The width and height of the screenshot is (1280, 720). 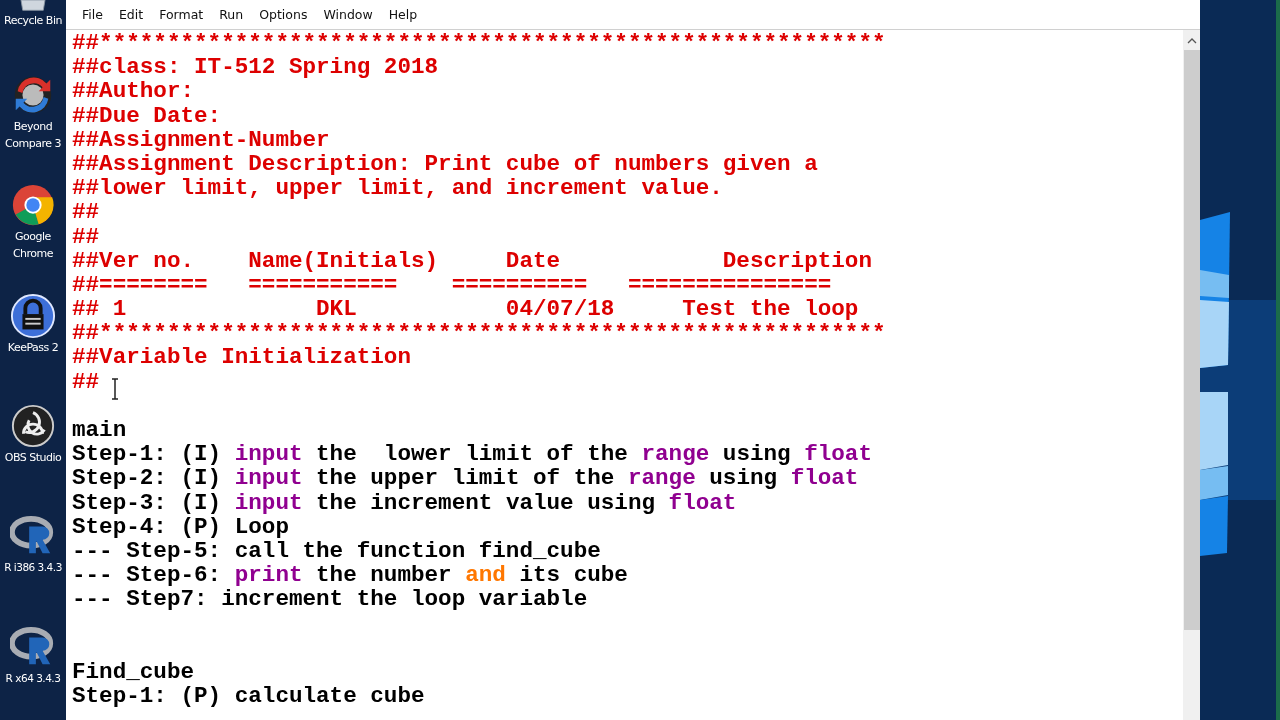 I want to click on scroll-up-icon, so click(x=1191, y=41).